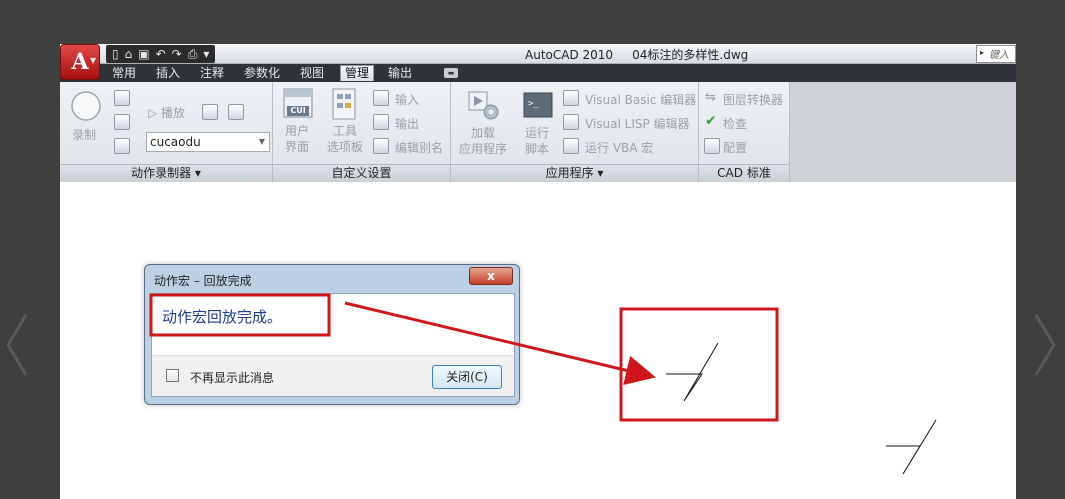  I want to click on ribbon-tab-bar: 常用 插入 注释 参数化 视图 管理 输出 ▬, so click(538, 73).